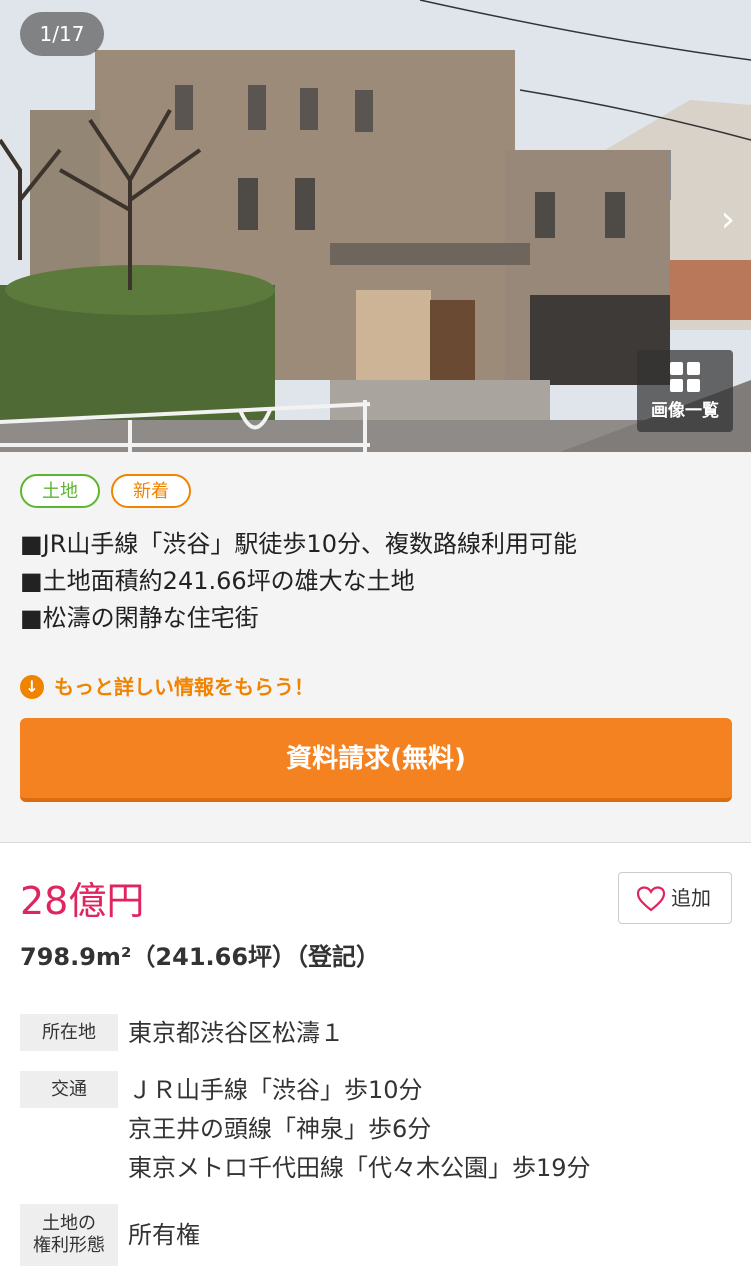 The image size is (751, 1280). What do you see at coordinates (217, 581) in the screenshot?
I see `feature-item: ■土地面積約241.66坪の雄大な土地` at bounding box center [217, 581].